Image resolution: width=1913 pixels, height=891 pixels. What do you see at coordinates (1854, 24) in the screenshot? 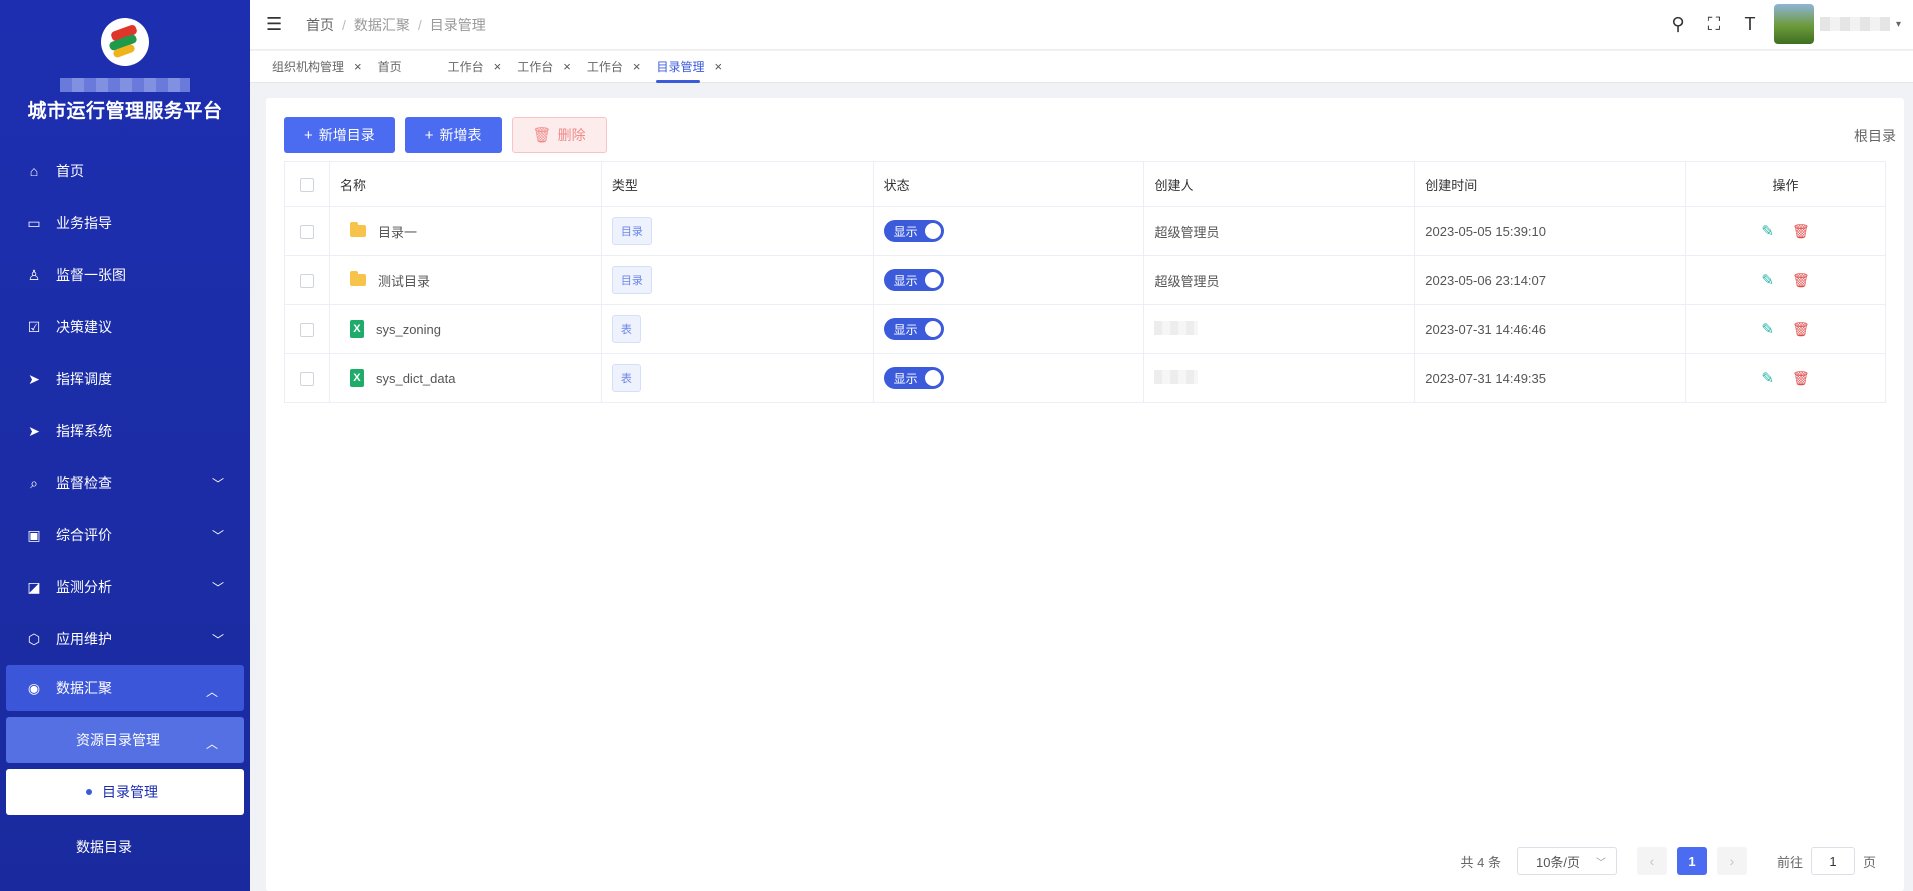
I see `blurred-username` at bounding box center [1854, 24].